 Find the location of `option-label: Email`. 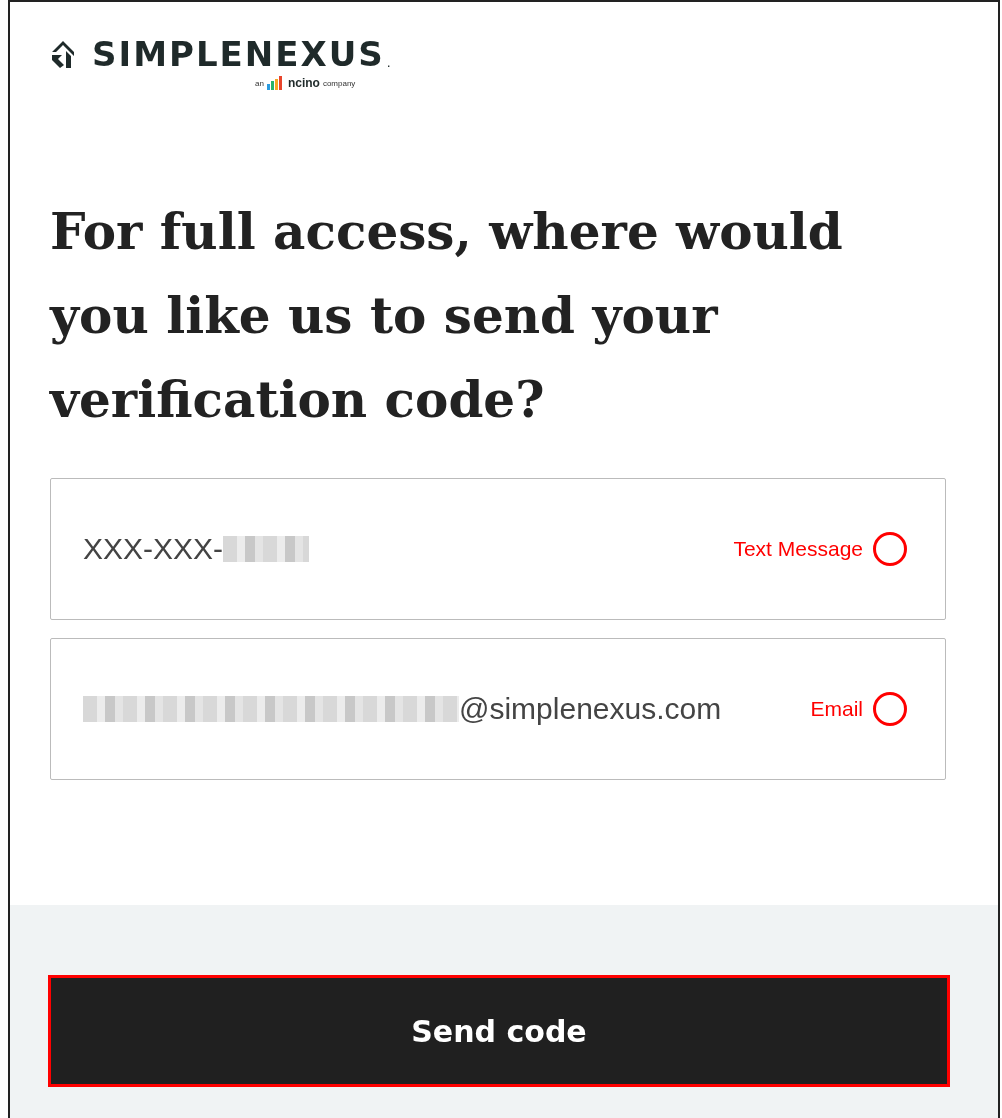

option-label: Email is located at coordinates (836, 709).